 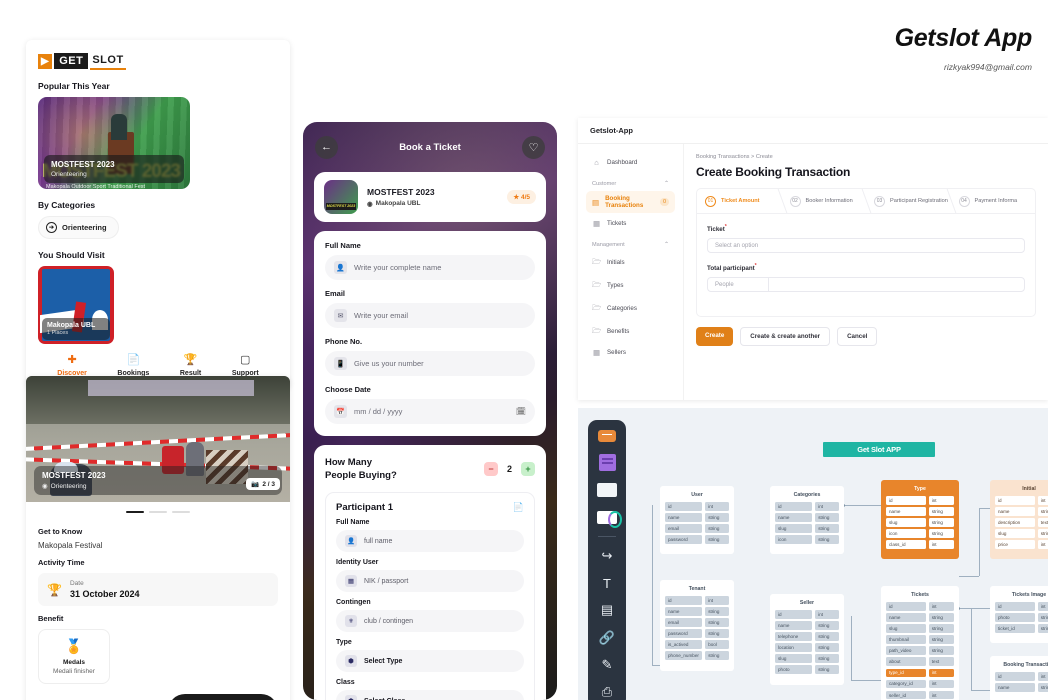 I want to click on back-button: ←, so click(x=326, y=147).